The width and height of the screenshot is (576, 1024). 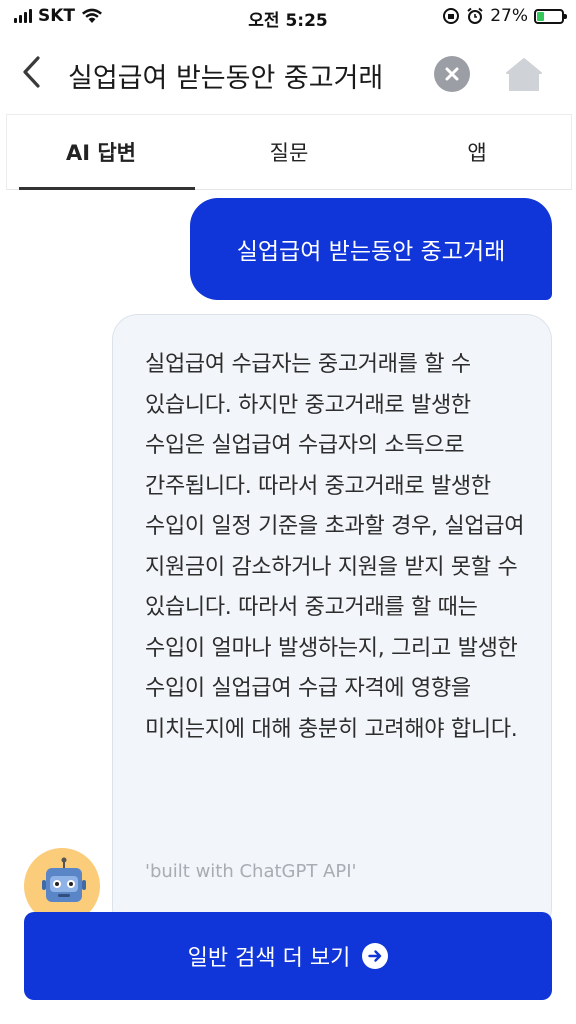 What do you see at coordinates (375, 956) in the screenshot?
I see `arrow-right-circle-icon` at bounding box center [375, 956].